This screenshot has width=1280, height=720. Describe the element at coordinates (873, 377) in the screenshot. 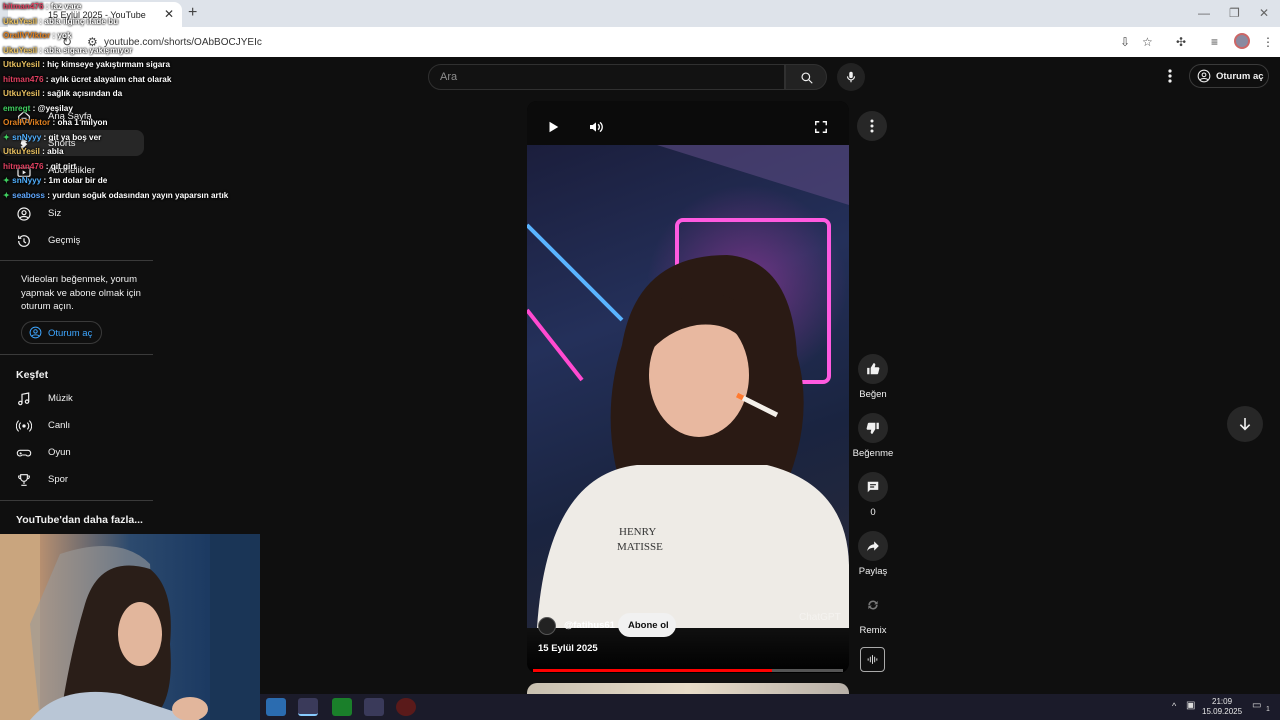

I see `like-button: Beğen` at that location.